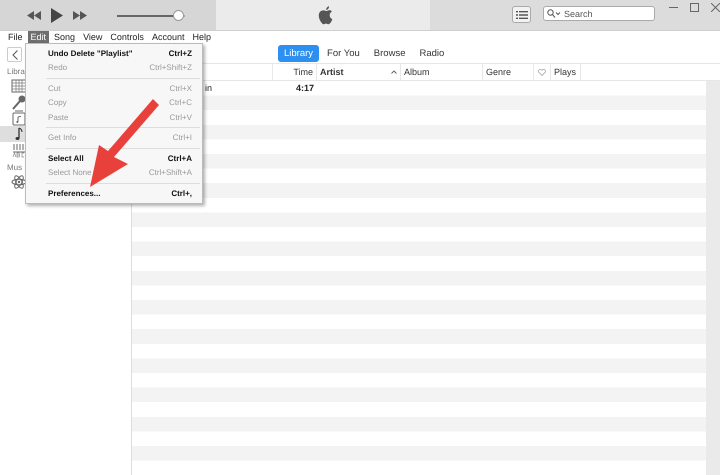 This screenshot has height=475, width=720. Describe the element at coordinates (114, 193) in the screenshot. I see `menu-entry: Preferences... Ctrl+,` at that location.